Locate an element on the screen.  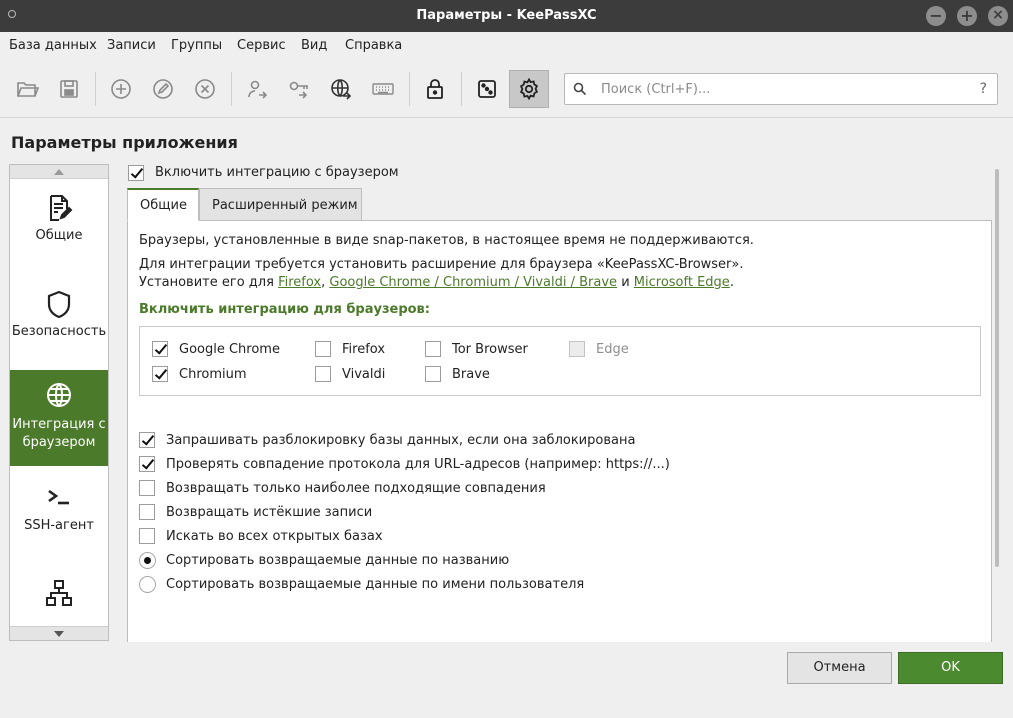
edit-entry-icon is located at coordinates (163, 89).